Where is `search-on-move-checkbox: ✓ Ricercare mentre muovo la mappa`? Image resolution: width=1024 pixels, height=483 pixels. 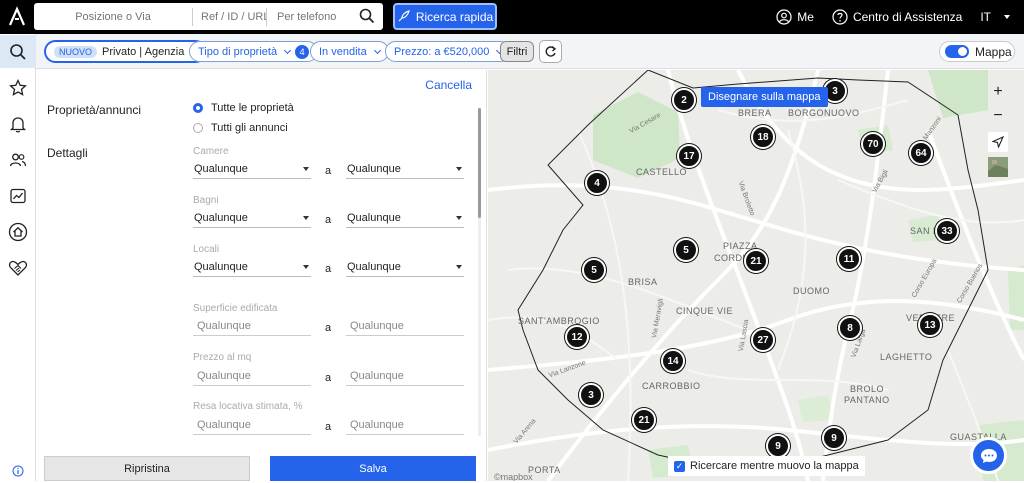
search-on-move-checkbox: ✓ Ricercare mentre muovo la mappa is located at coordinates (766, 466).